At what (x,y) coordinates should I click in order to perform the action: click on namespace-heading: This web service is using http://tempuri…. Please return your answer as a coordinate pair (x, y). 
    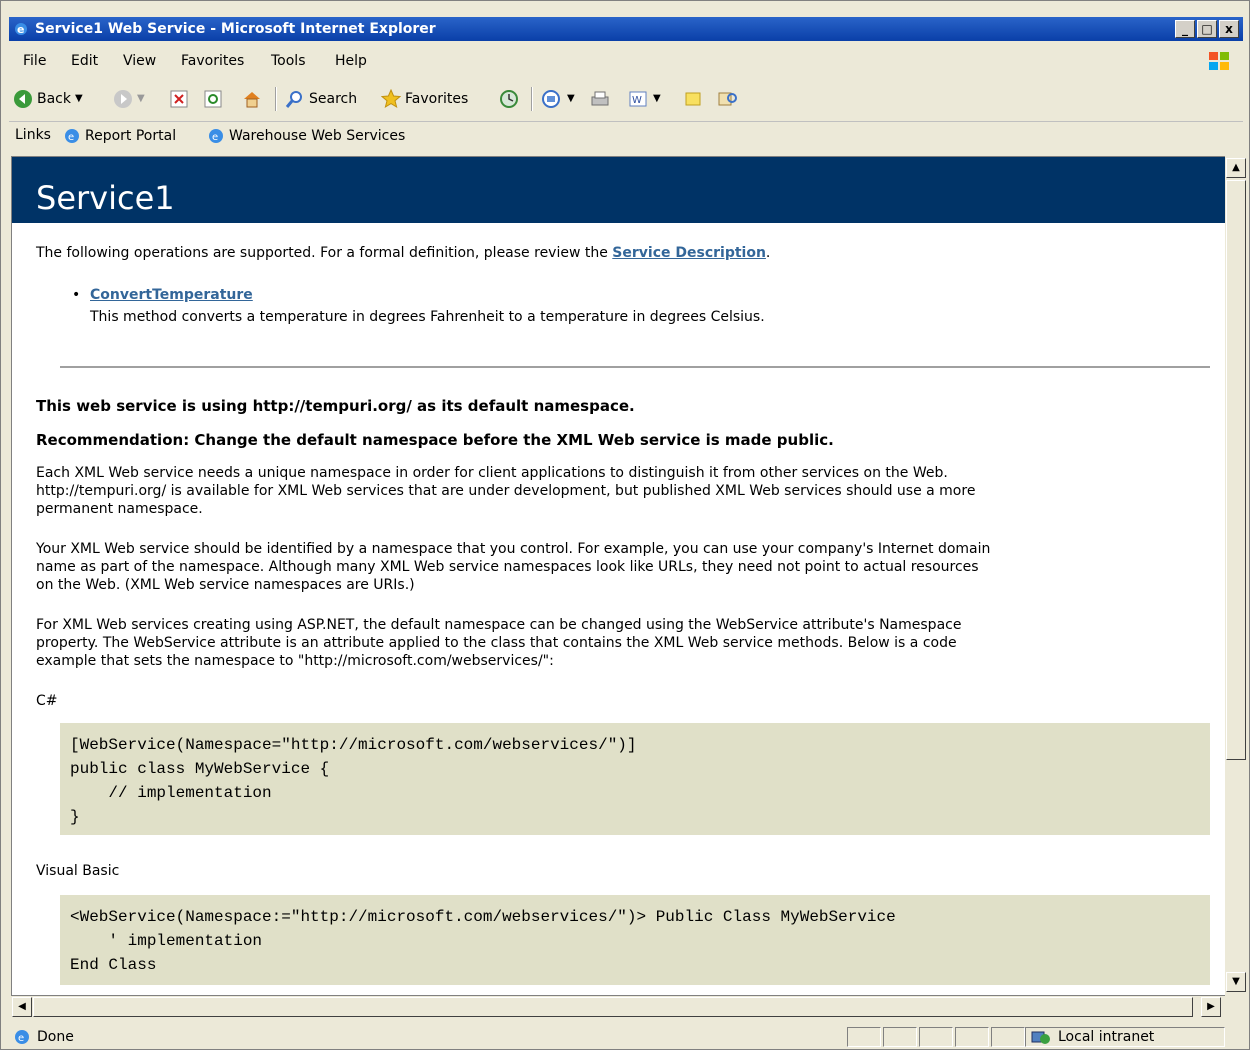
    Looking at the image, I should click on (335, 406).